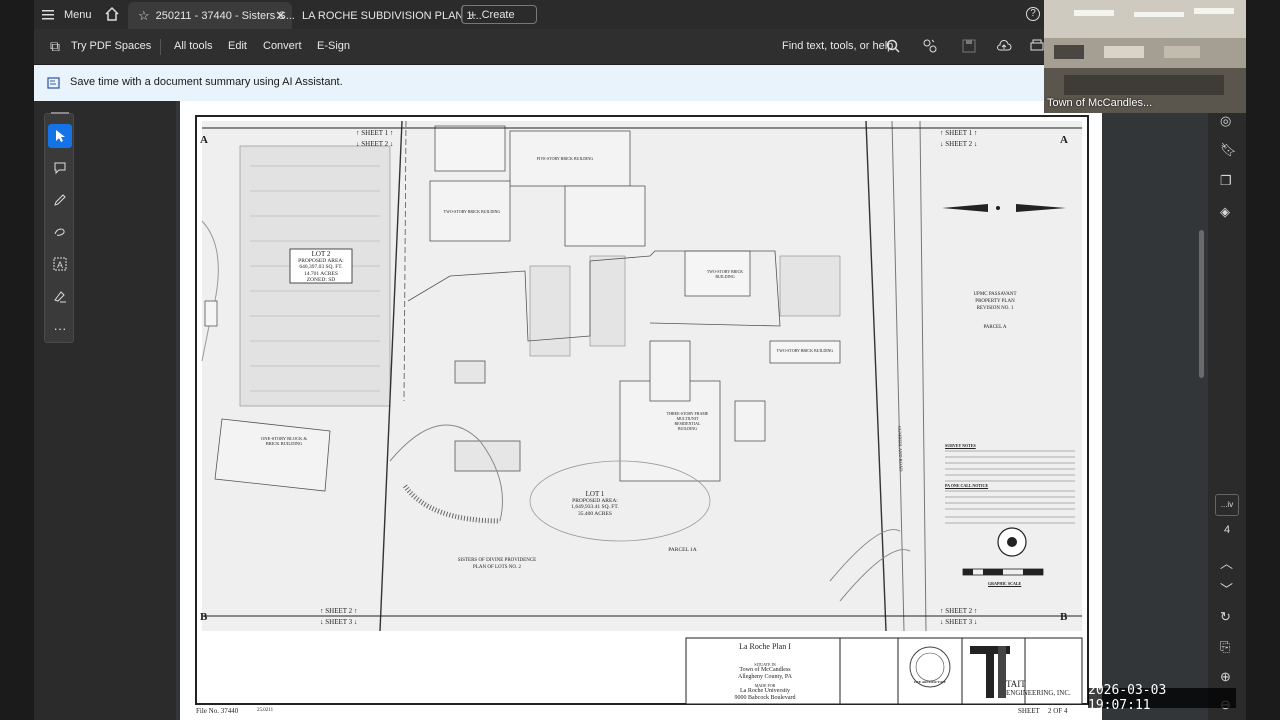 The height and width of the screenshot is (720, 1280). Describe the element at coordinates (112, 16) in the screenshot. I see `home-icon` at that location.